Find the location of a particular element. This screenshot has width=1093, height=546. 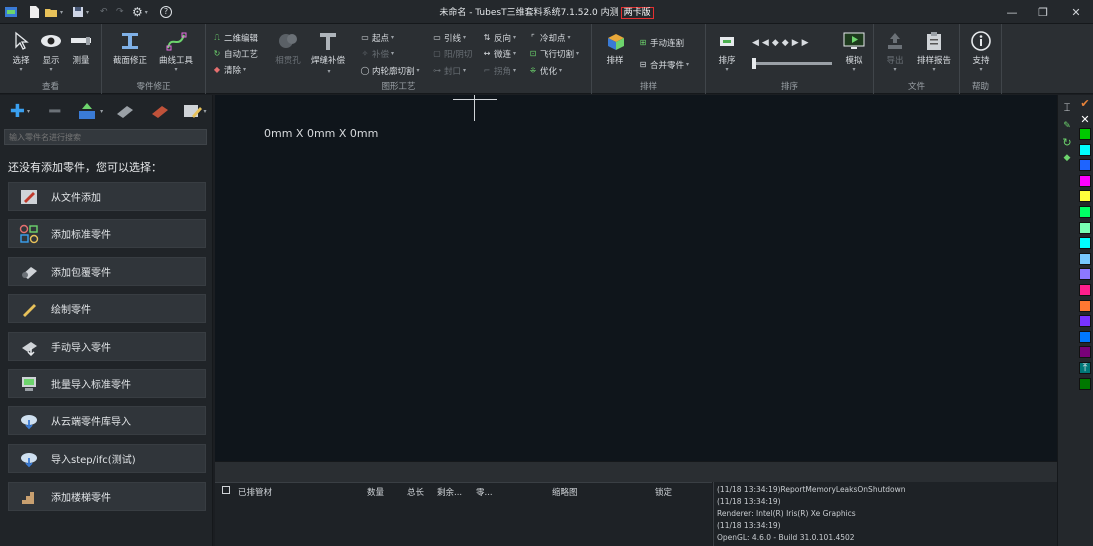

remove-part-icon: ━ is located at coordinates (55, 111).